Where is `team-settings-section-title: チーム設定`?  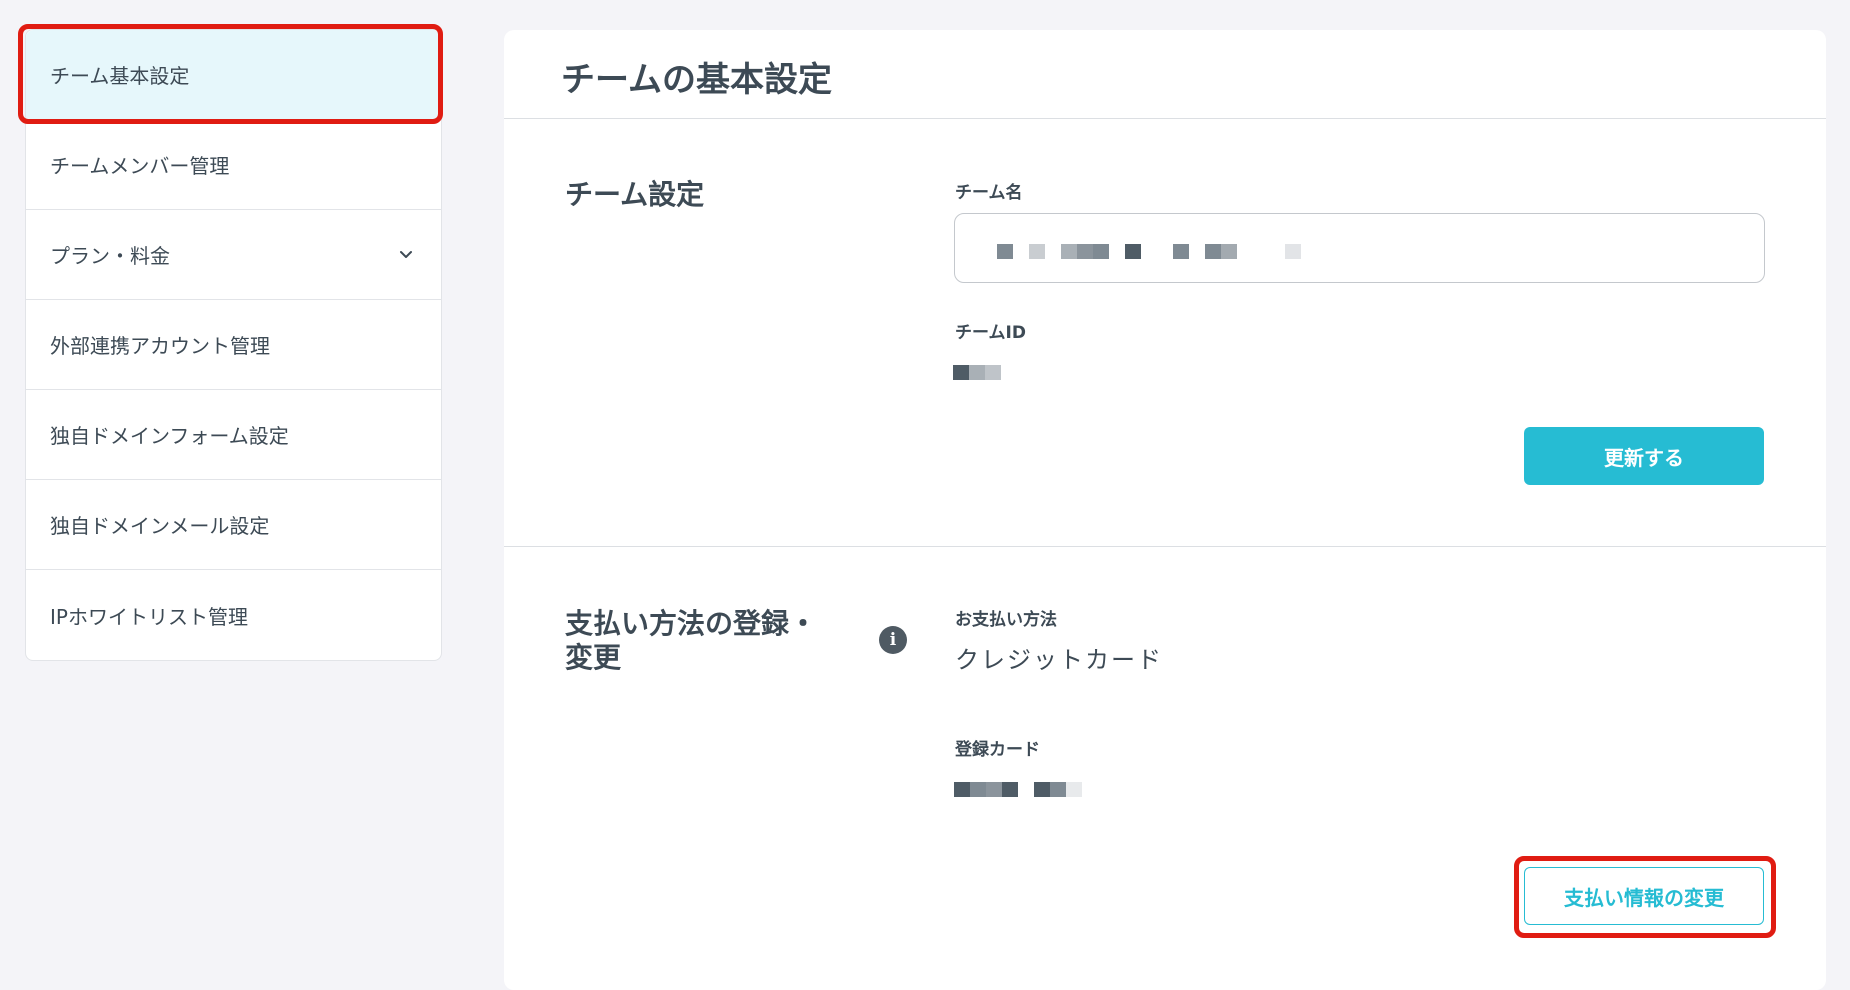 team-settings-section-title: チーム設定 is located at coordinates (635, 194).